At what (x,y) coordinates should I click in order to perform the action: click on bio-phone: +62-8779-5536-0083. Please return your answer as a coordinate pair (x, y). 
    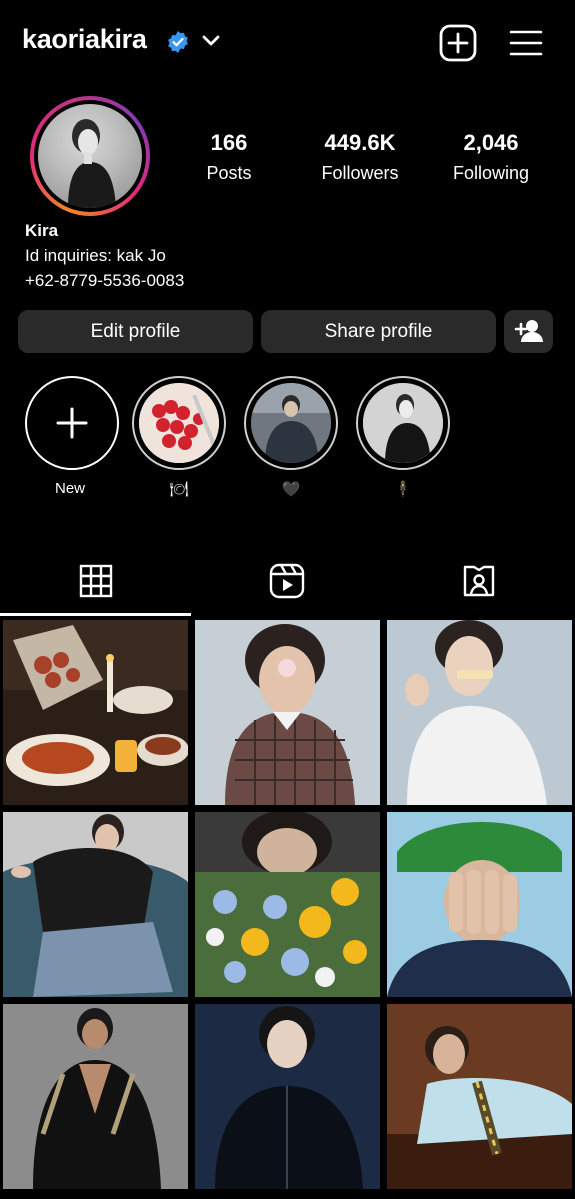
    Looking at the image, I should click on (104, 281).